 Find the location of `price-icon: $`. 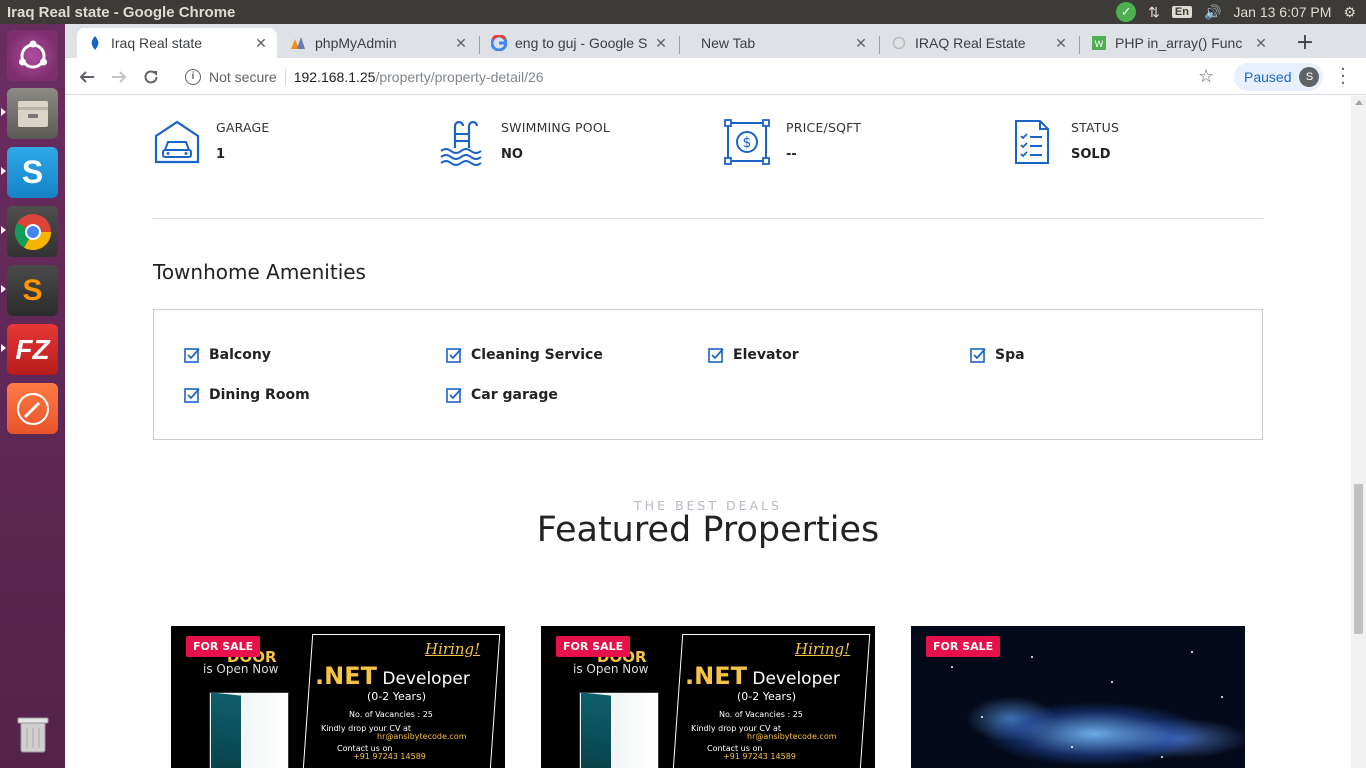

price-icon: $ is located at coordinates (747, 142).